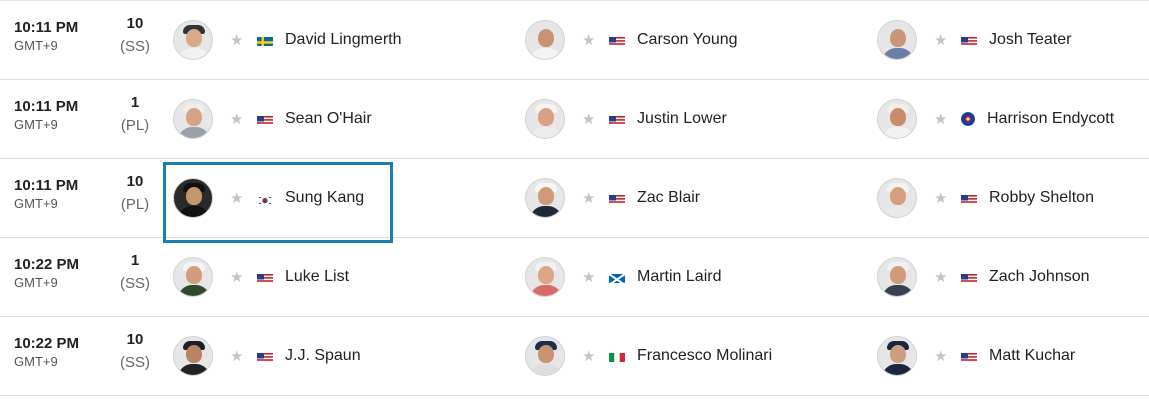 The width and height of the screenshot is (1149, 410). What do you see at coordinates (135, 272) in the screenshot?
I see `starting-tee: 1 (SS)` at bounding box center [135, 272].